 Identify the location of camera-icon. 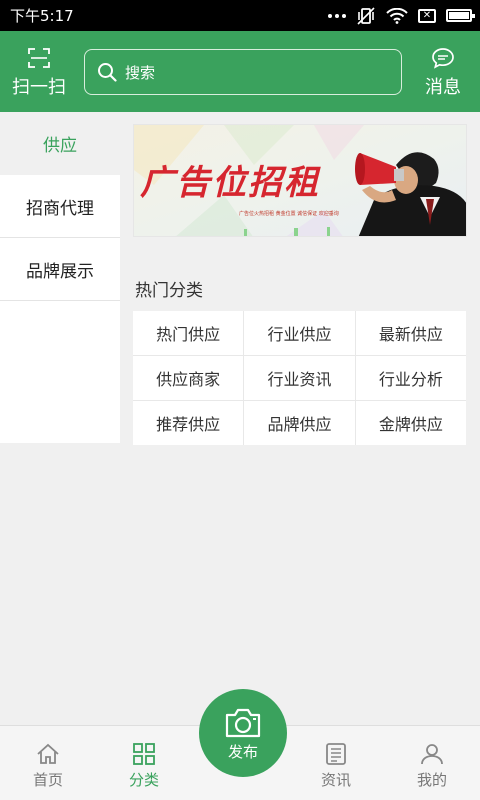
(243, 723).